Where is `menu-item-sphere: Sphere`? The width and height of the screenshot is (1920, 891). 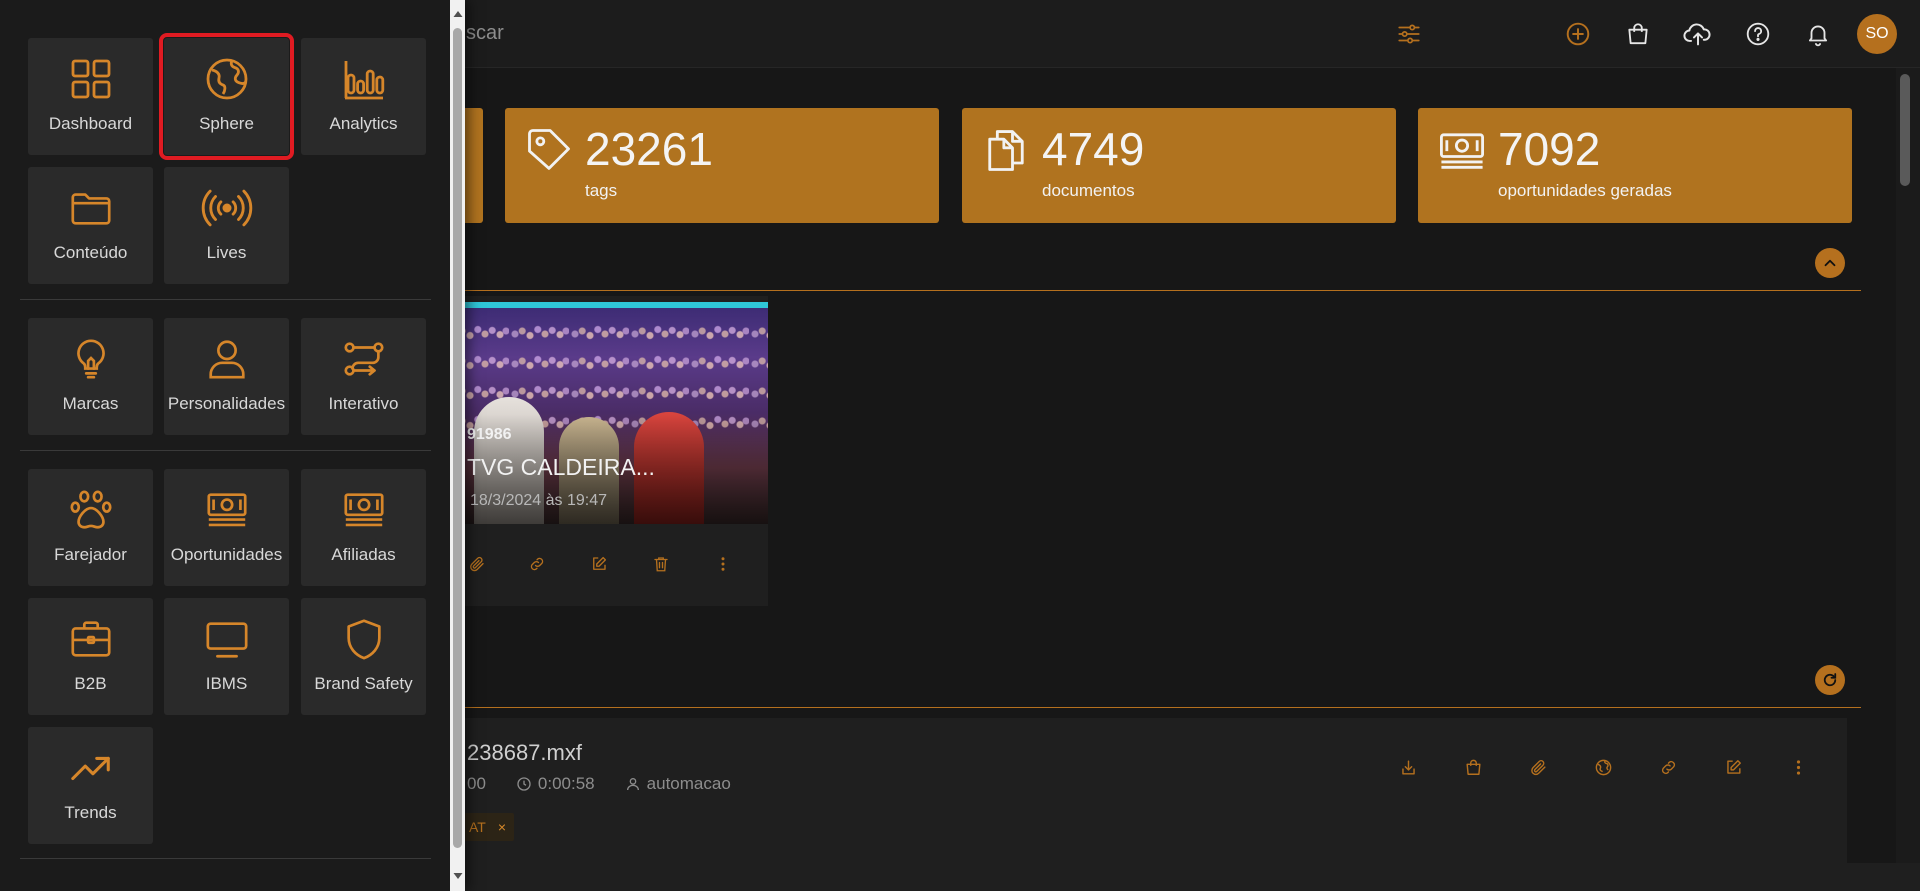
menu-item-sphere: Sphere is located at coordinates (226, 96).